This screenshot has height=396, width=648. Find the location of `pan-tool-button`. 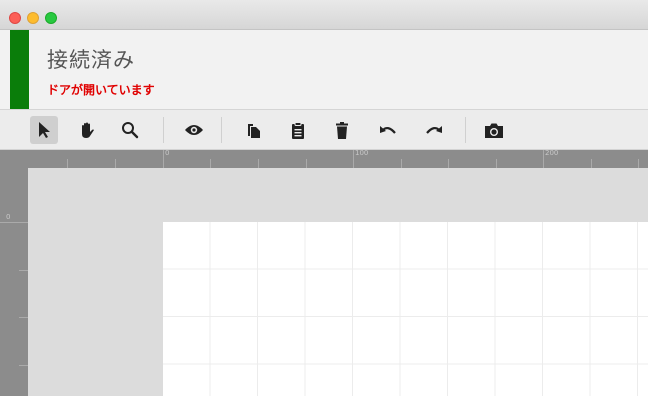

pan-tool-button is located at coordinates (87, 130).